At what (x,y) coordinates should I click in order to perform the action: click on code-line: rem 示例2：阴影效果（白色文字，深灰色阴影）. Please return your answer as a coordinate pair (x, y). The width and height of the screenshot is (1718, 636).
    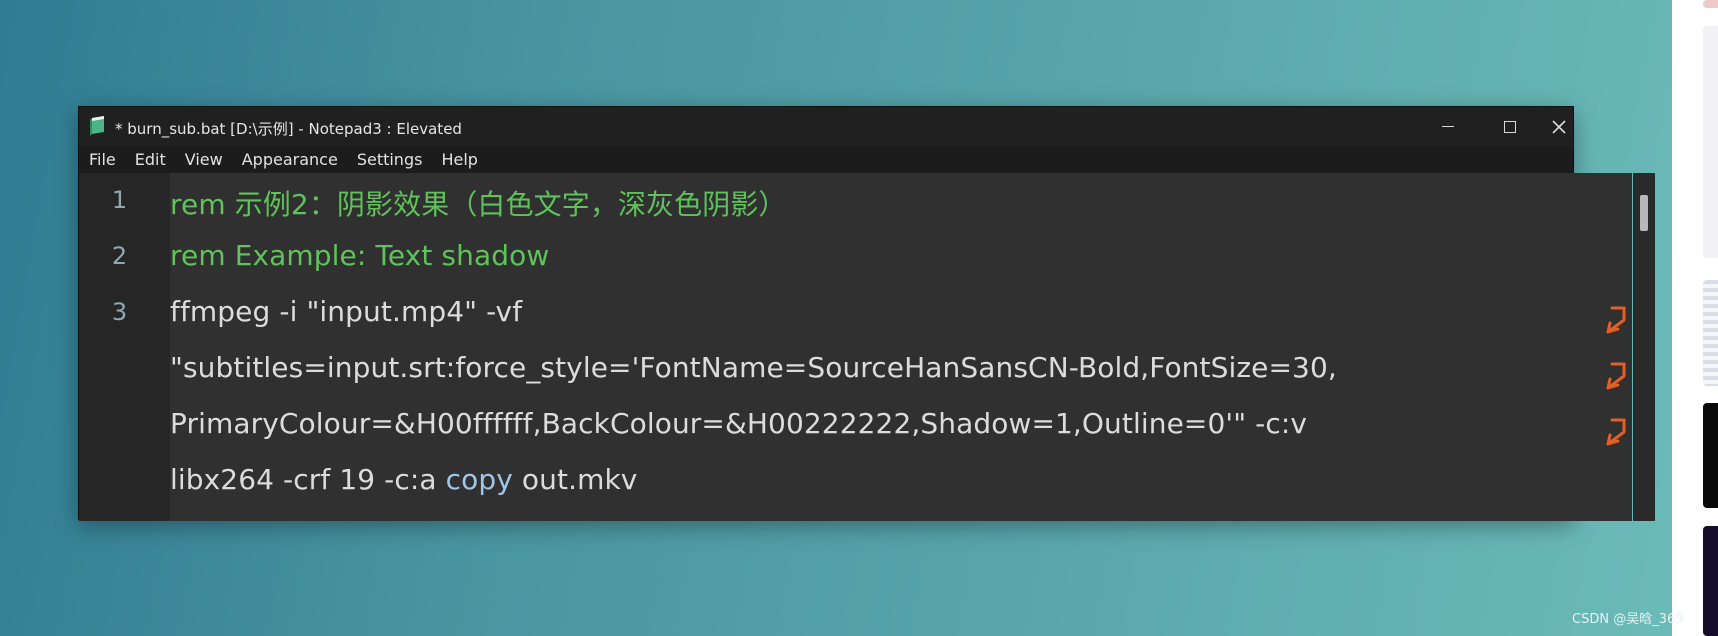
    Looking at the image, I should click on (478, 203).